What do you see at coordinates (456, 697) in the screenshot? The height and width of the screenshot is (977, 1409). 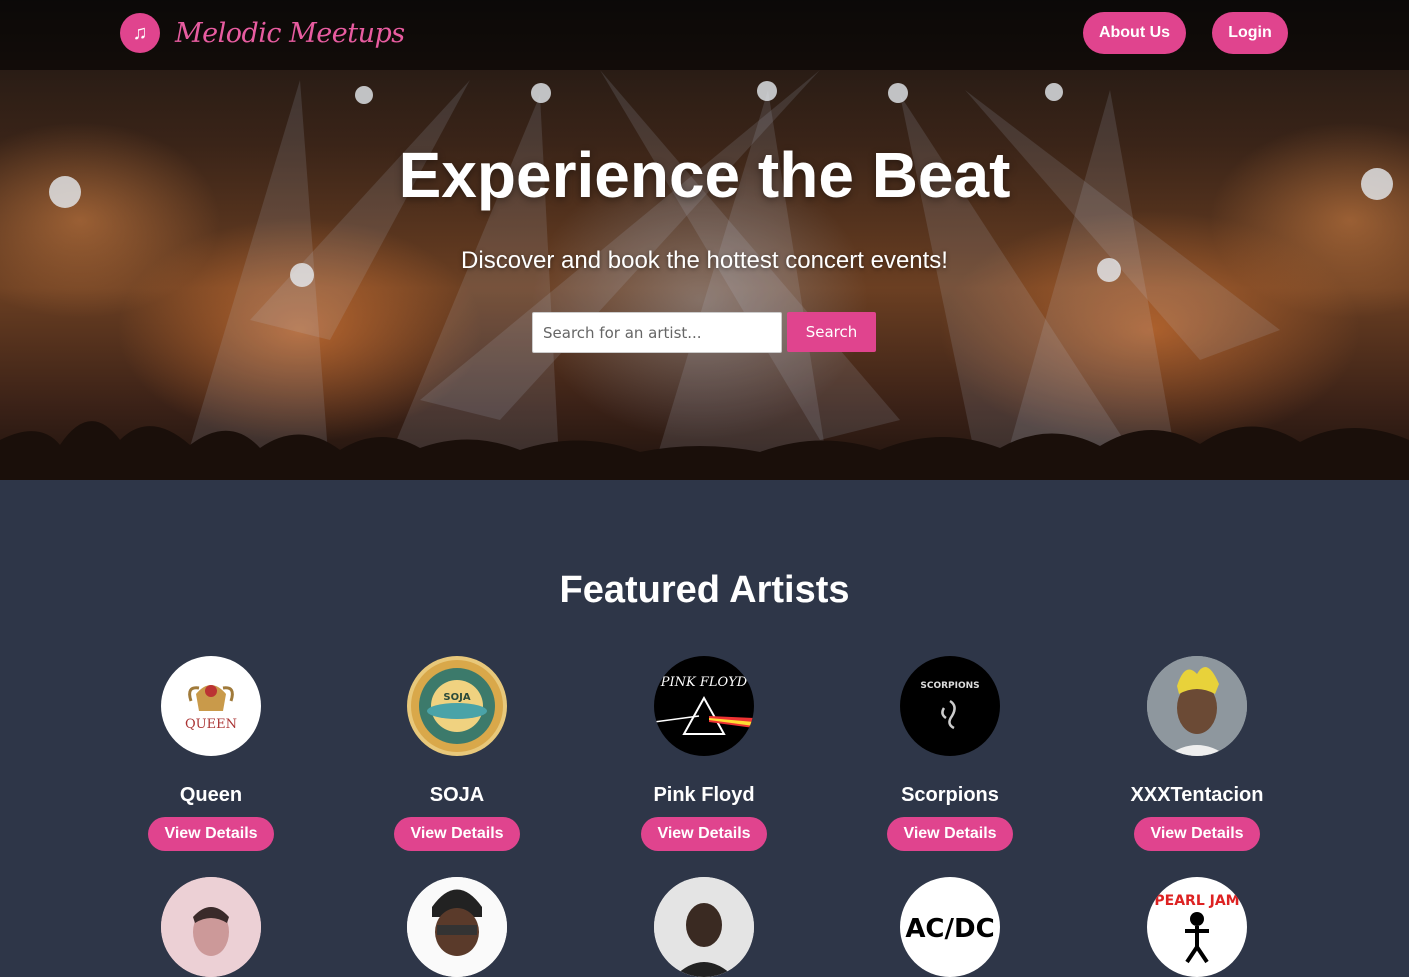 I see `svg-text: SOJA` at bounding box center [456, 697].